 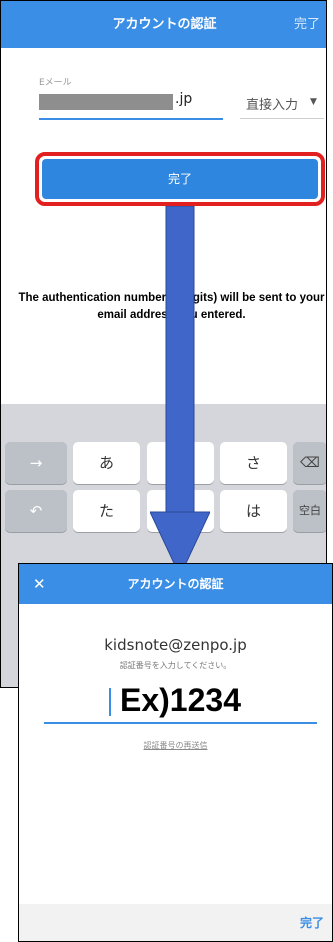 I want to click on resend-link: 認証番号の再送信, so click(x=175, y=745).